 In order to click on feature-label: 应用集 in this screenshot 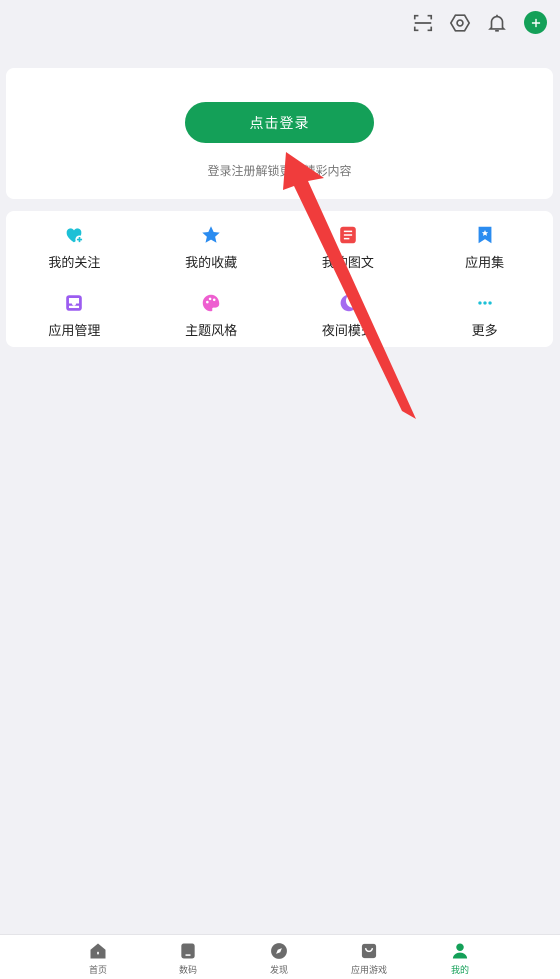, I will do `click(485, 263)`.